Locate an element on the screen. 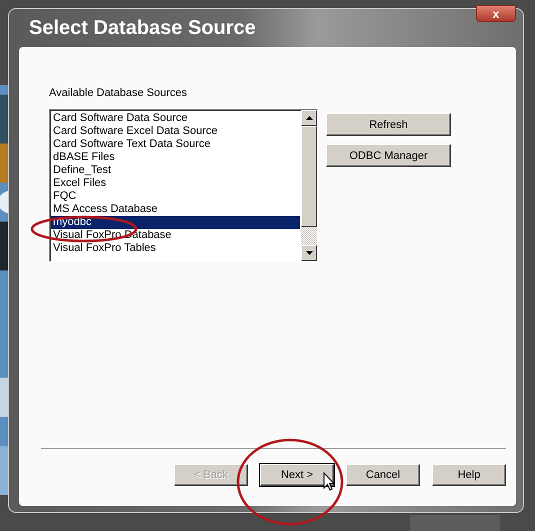 This screenshot has width=535, height=531. scroll-up-button is located at coordinates (309, 118).